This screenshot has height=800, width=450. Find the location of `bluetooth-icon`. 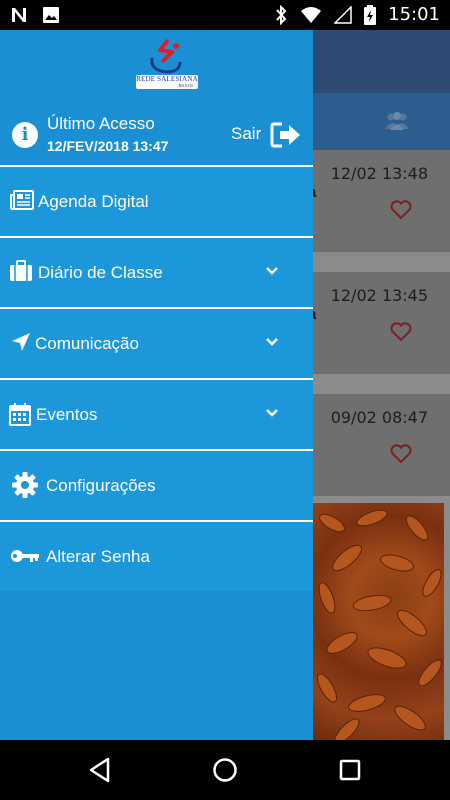

bluetooth-icon is located at coordinates (281, 14).